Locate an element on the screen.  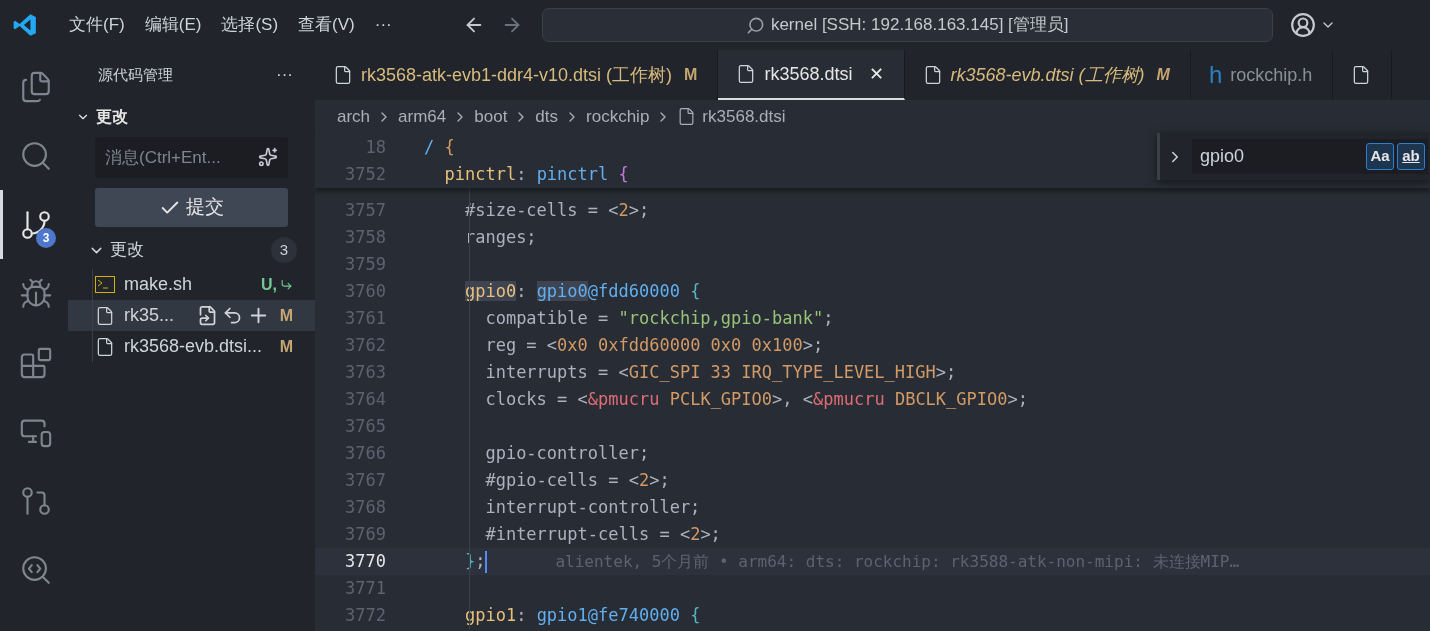
header-file-icon: h is located at coordinates (1215, 75).